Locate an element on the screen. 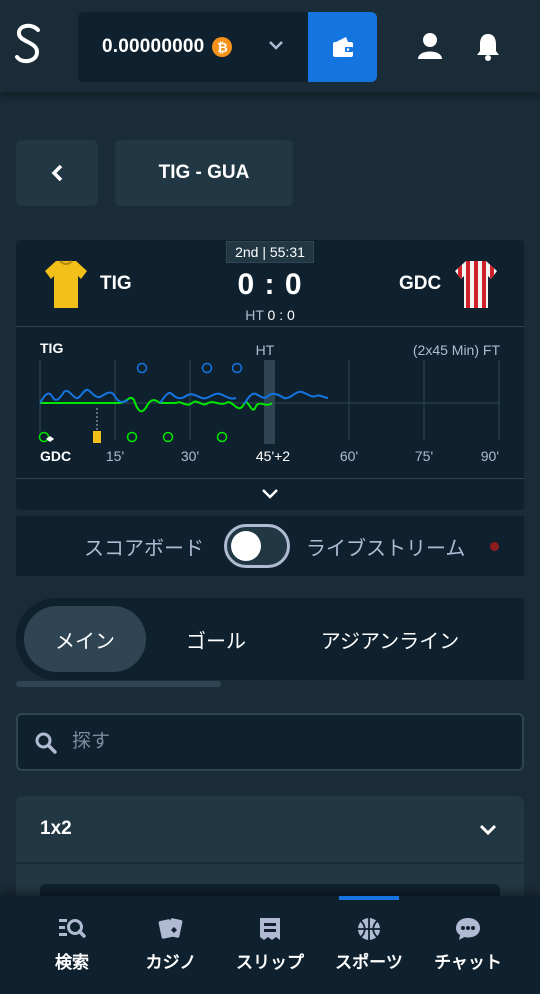  view-toggle-row: スコアボード ライブストリーム is located at coordinates (270, 546).